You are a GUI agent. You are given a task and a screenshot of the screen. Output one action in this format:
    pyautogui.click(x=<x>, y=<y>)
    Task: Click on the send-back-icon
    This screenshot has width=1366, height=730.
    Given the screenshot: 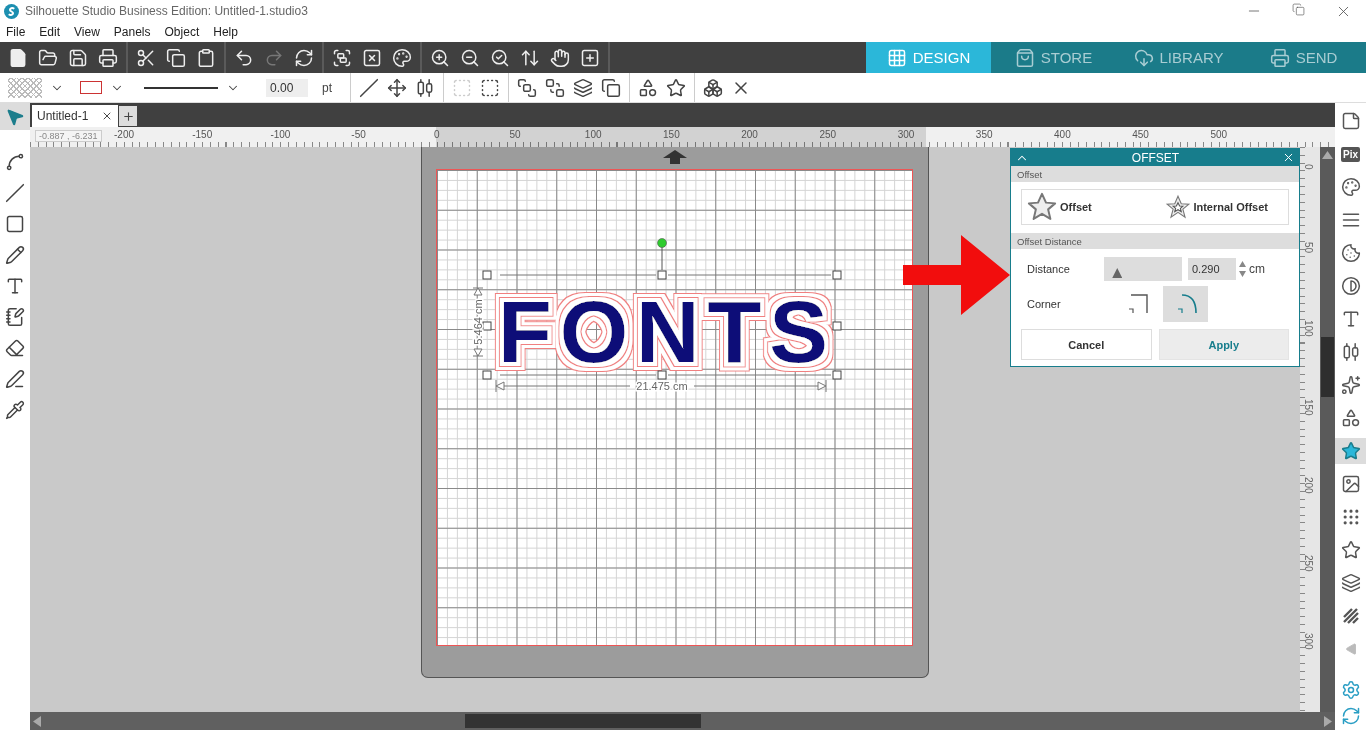 What is the action you would take?
    pyautogui.click(x=555, y=87)
    